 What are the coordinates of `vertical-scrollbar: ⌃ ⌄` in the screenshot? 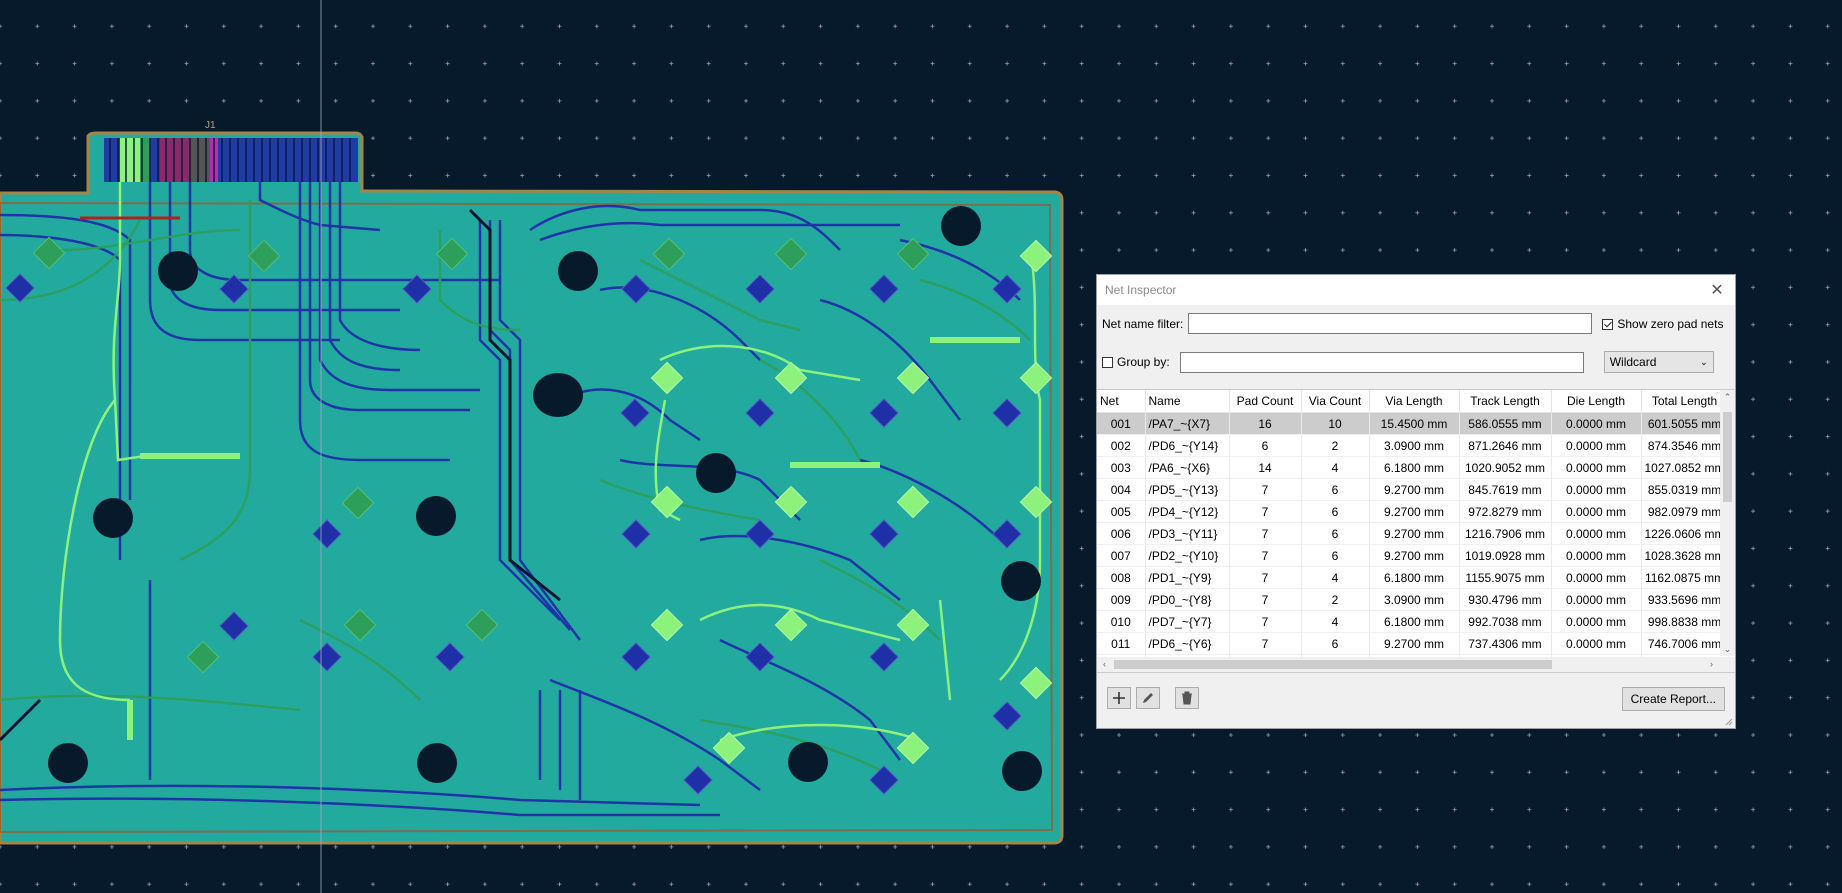 It's located at (1727, 523).